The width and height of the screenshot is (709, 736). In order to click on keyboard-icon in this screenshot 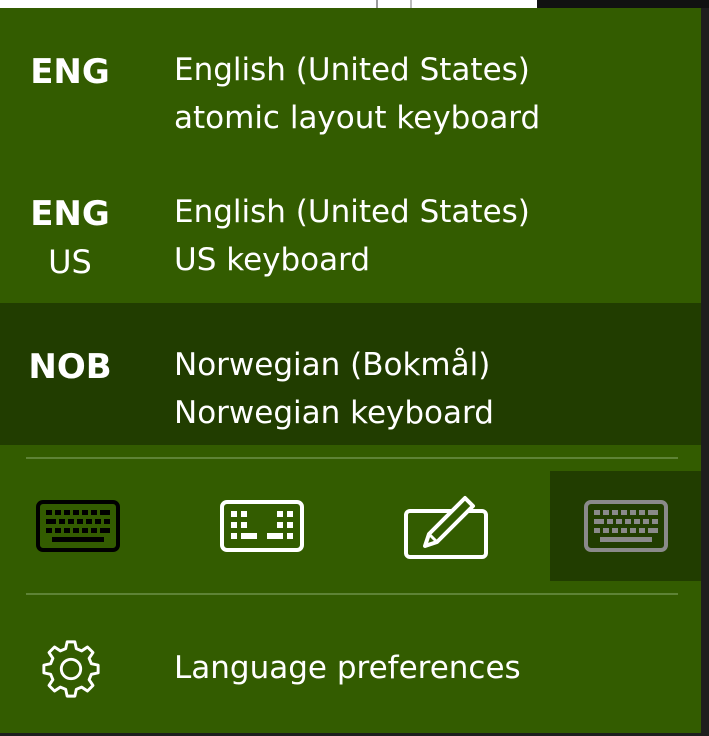, I will do `click(77, 526)`.